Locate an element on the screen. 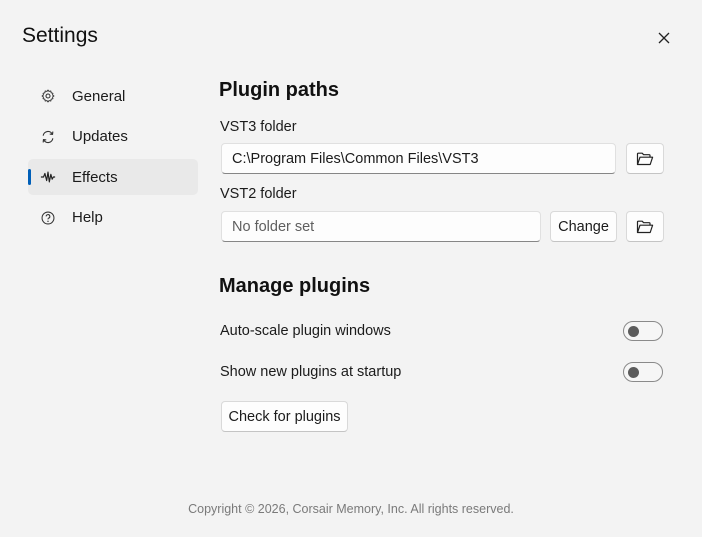 The width and height of the screenshot is (702, 537). vst2-browse-button is located at coordinates (645, 226).